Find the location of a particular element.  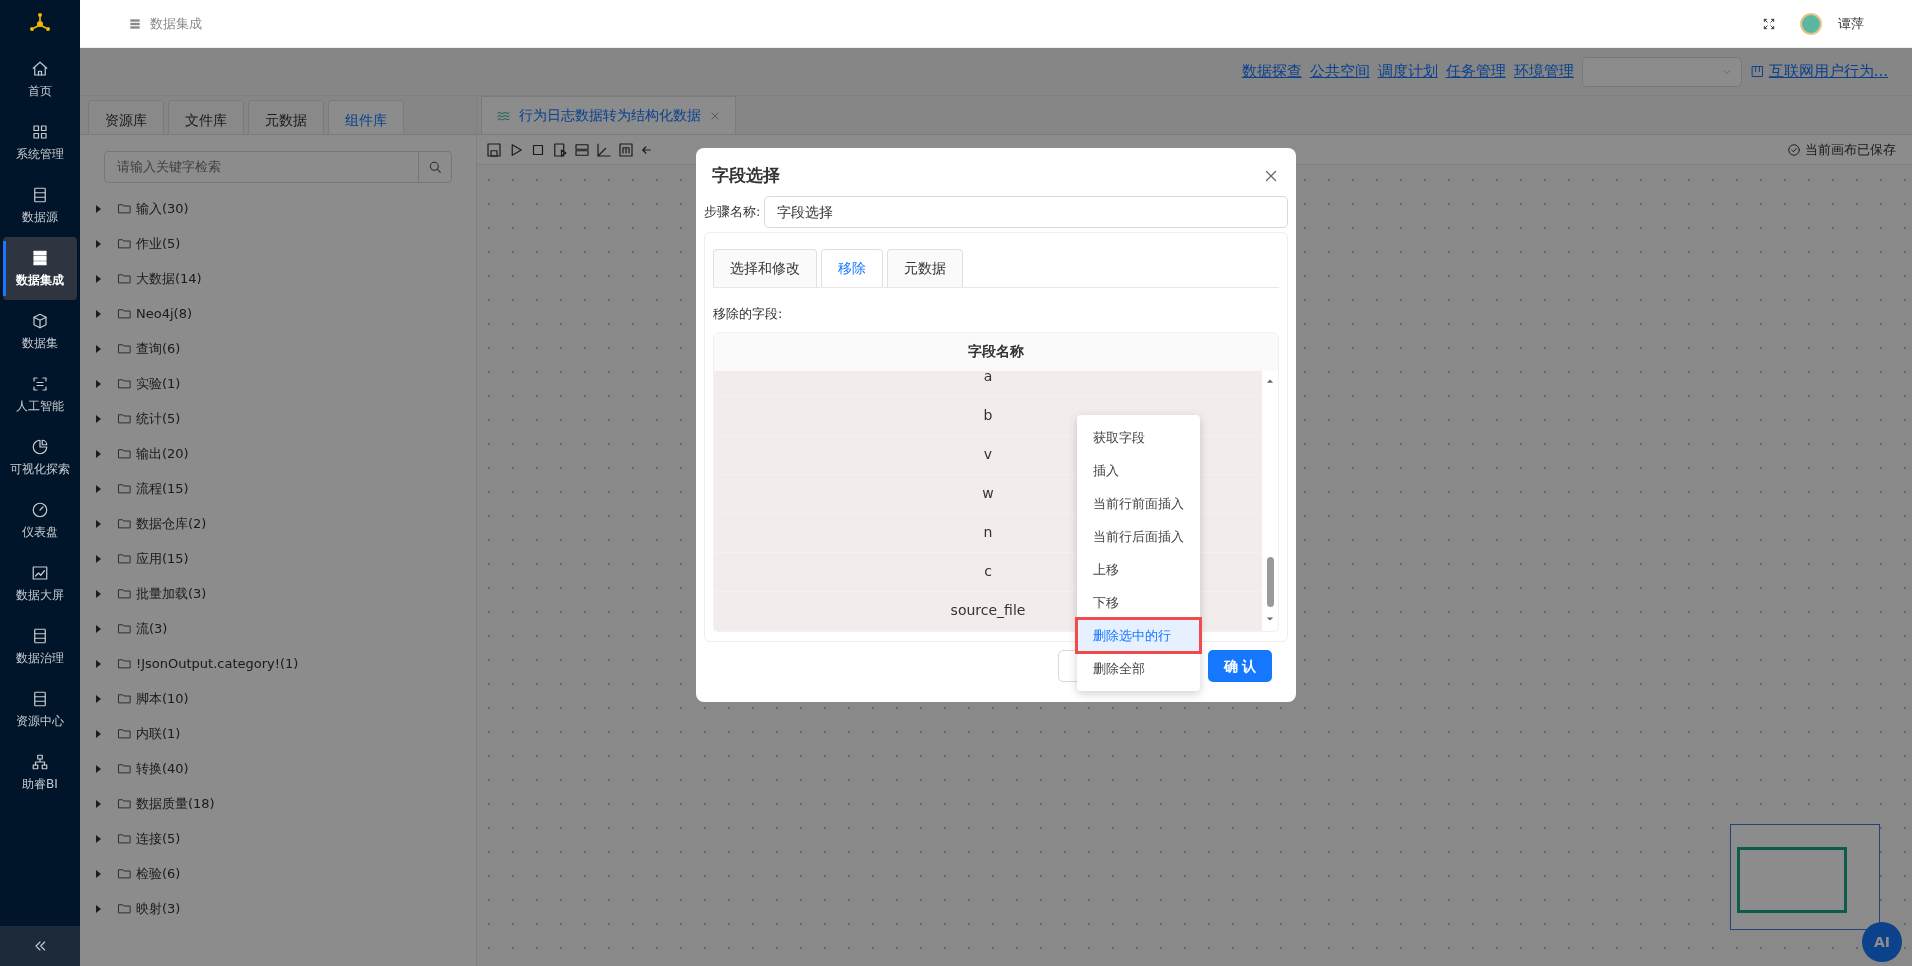

tree-label: 连接(5) is located at coordinates (158, 838).